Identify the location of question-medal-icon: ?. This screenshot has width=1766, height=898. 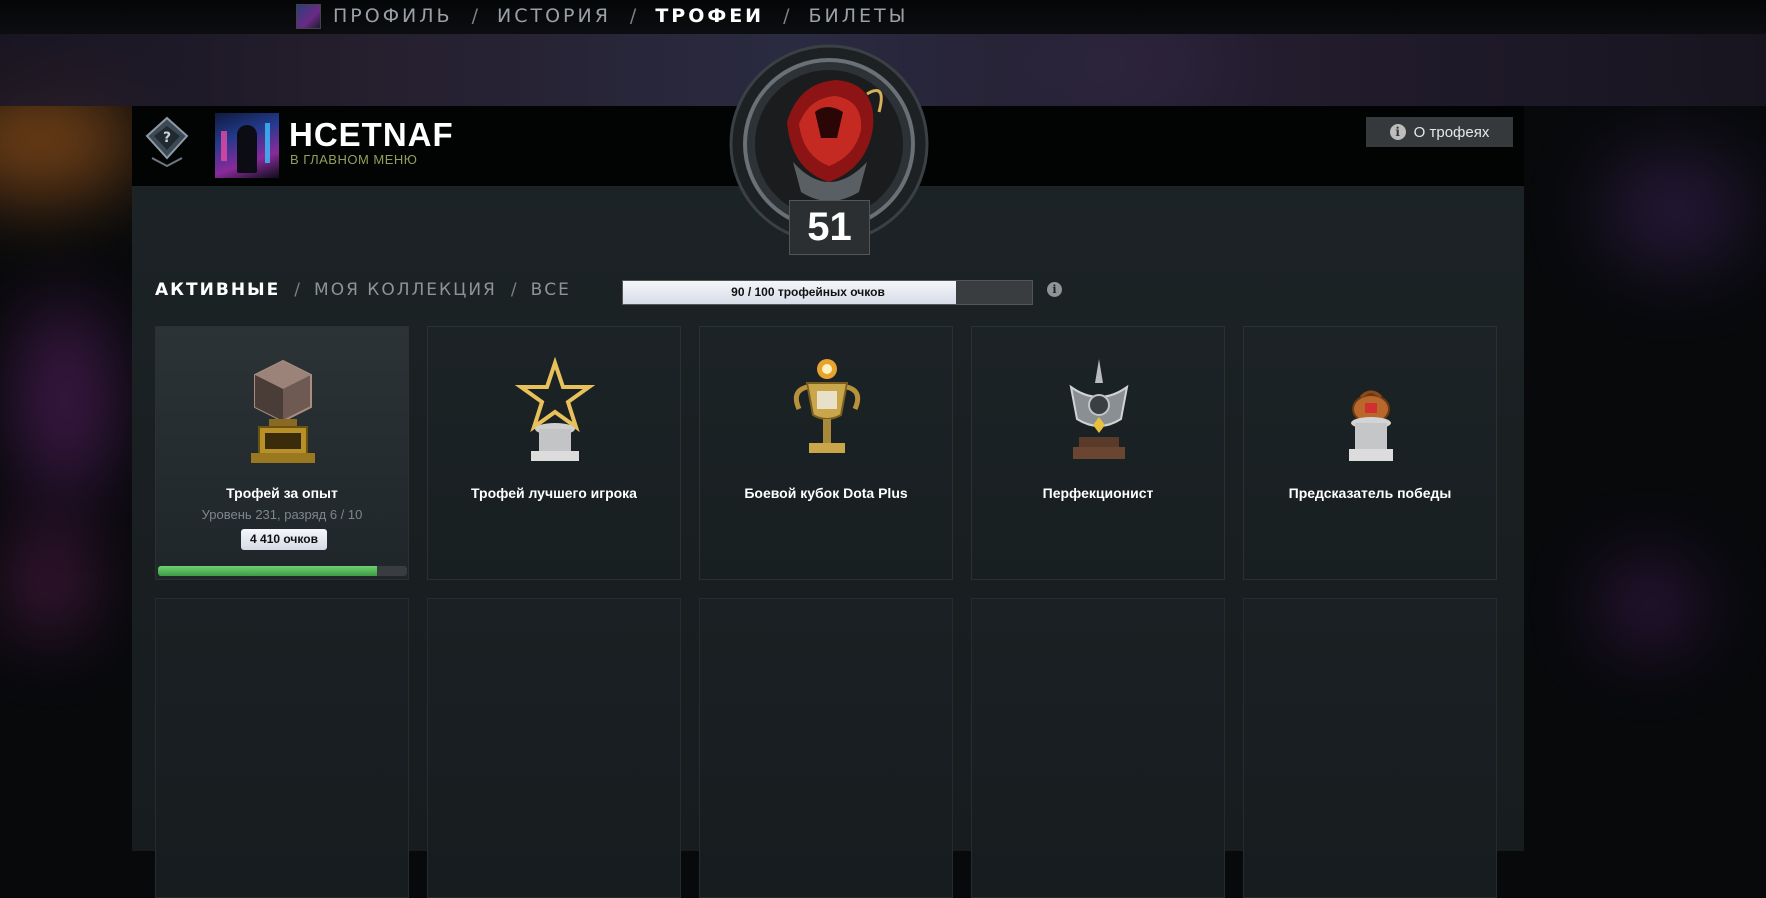
(167, 141).